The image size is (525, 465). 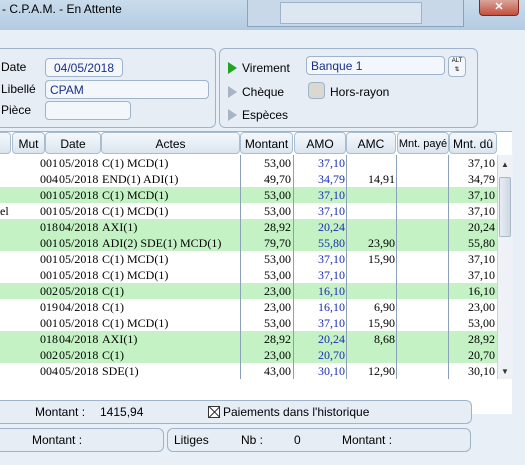 What do you see at coordinates (49, 339) in the screenshot?
I see `cell-mut: 018` at bounding box center [49, 339].